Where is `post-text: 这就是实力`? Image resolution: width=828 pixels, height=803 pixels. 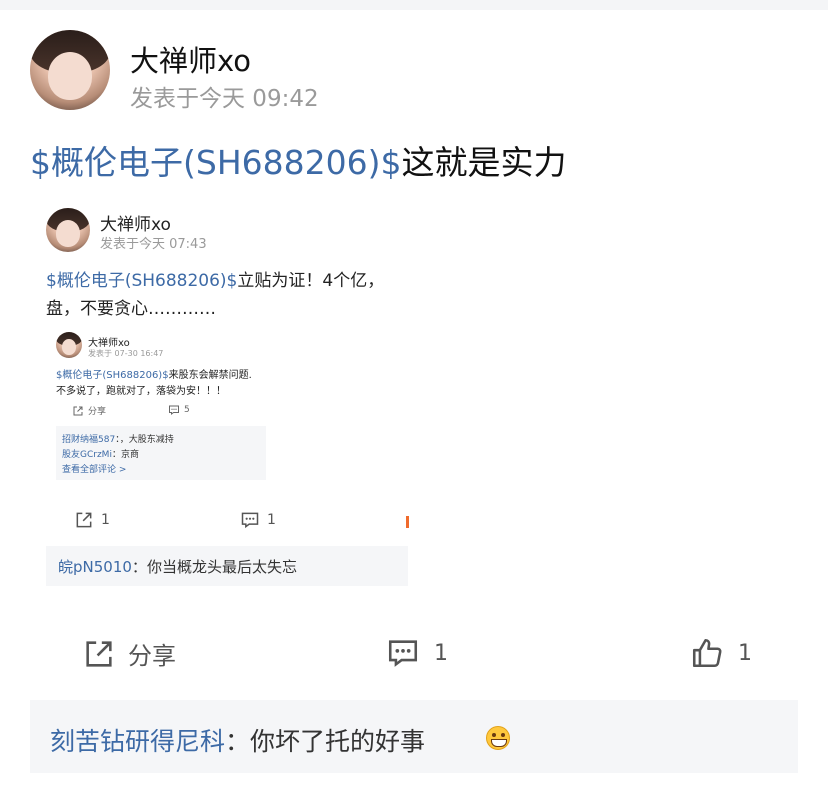 post-text: 这就是实力 is located at coordinates (484, 162).